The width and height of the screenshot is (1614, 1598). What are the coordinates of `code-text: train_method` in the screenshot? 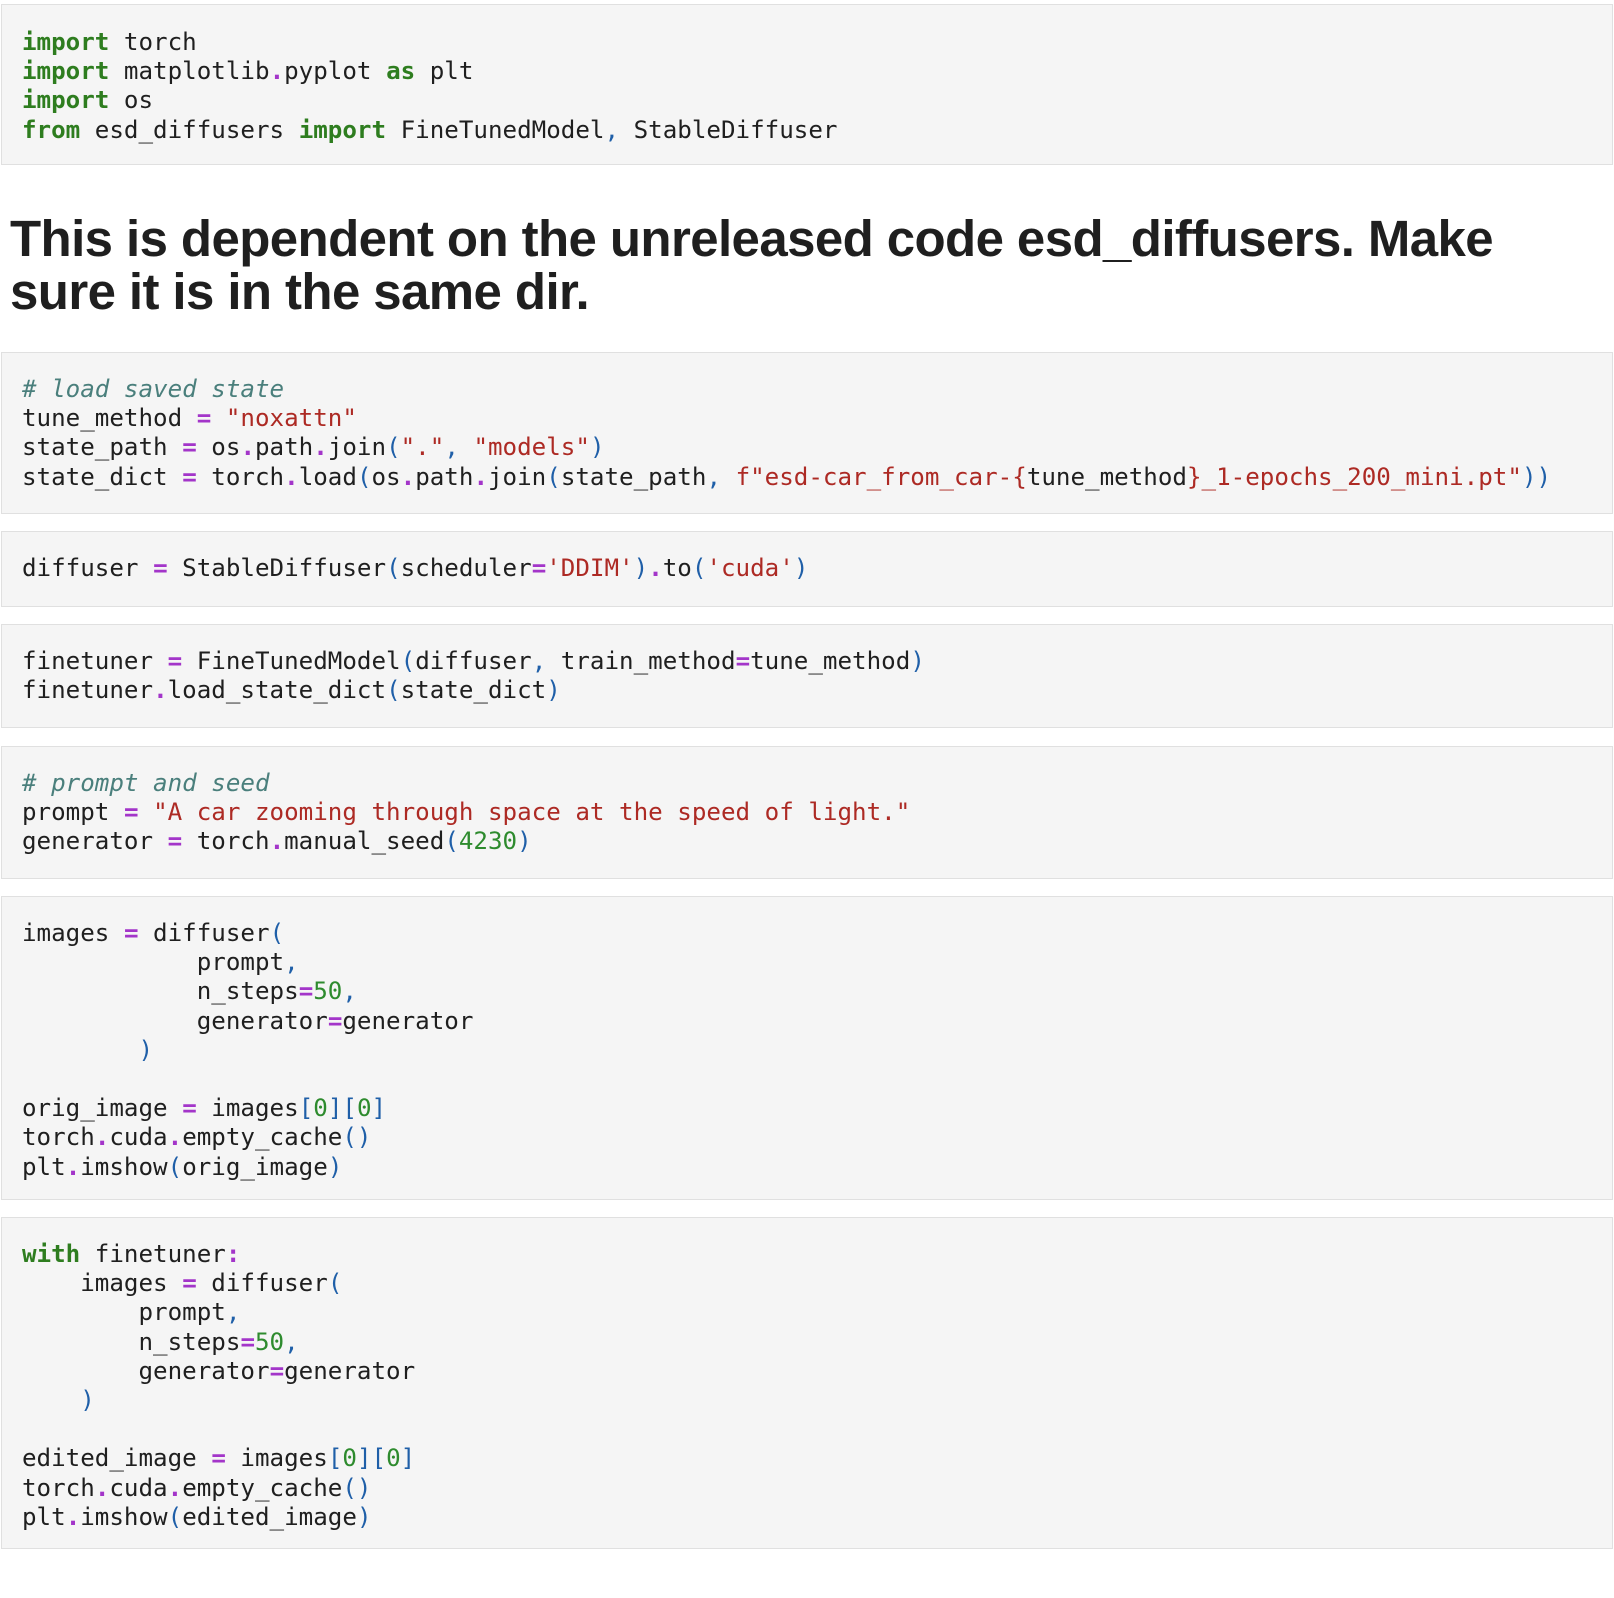 It's located at (641, 661).